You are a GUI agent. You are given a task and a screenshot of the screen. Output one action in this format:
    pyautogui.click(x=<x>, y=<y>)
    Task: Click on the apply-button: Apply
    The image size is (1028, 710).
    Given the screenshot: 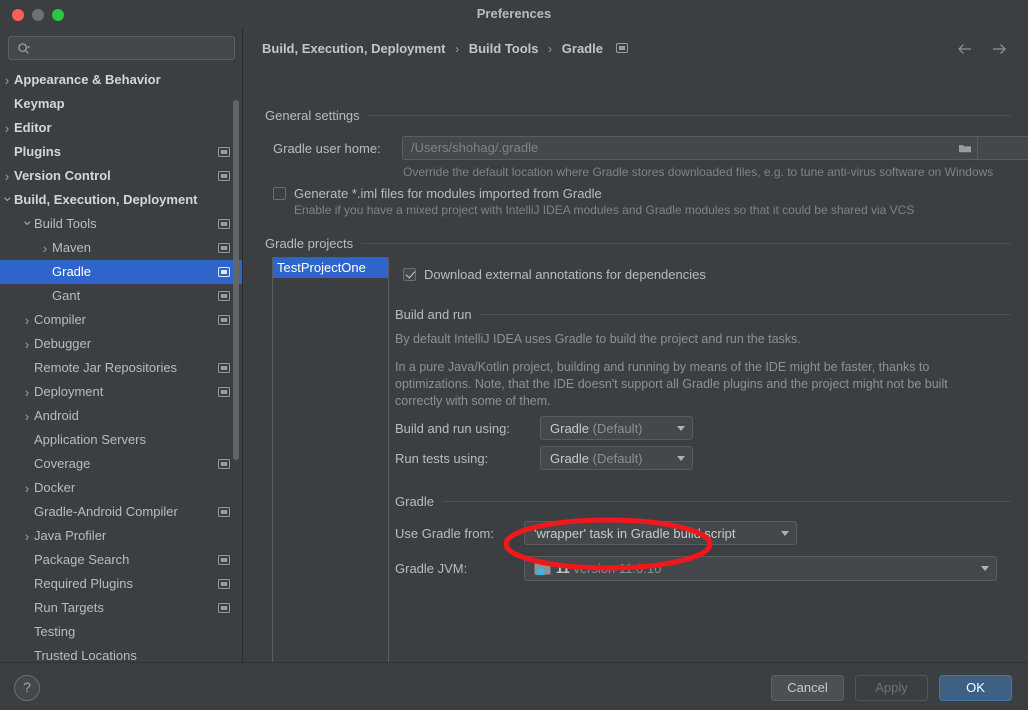 What is the action you would take?
    pyautogui.click(x=891, y=688)
    